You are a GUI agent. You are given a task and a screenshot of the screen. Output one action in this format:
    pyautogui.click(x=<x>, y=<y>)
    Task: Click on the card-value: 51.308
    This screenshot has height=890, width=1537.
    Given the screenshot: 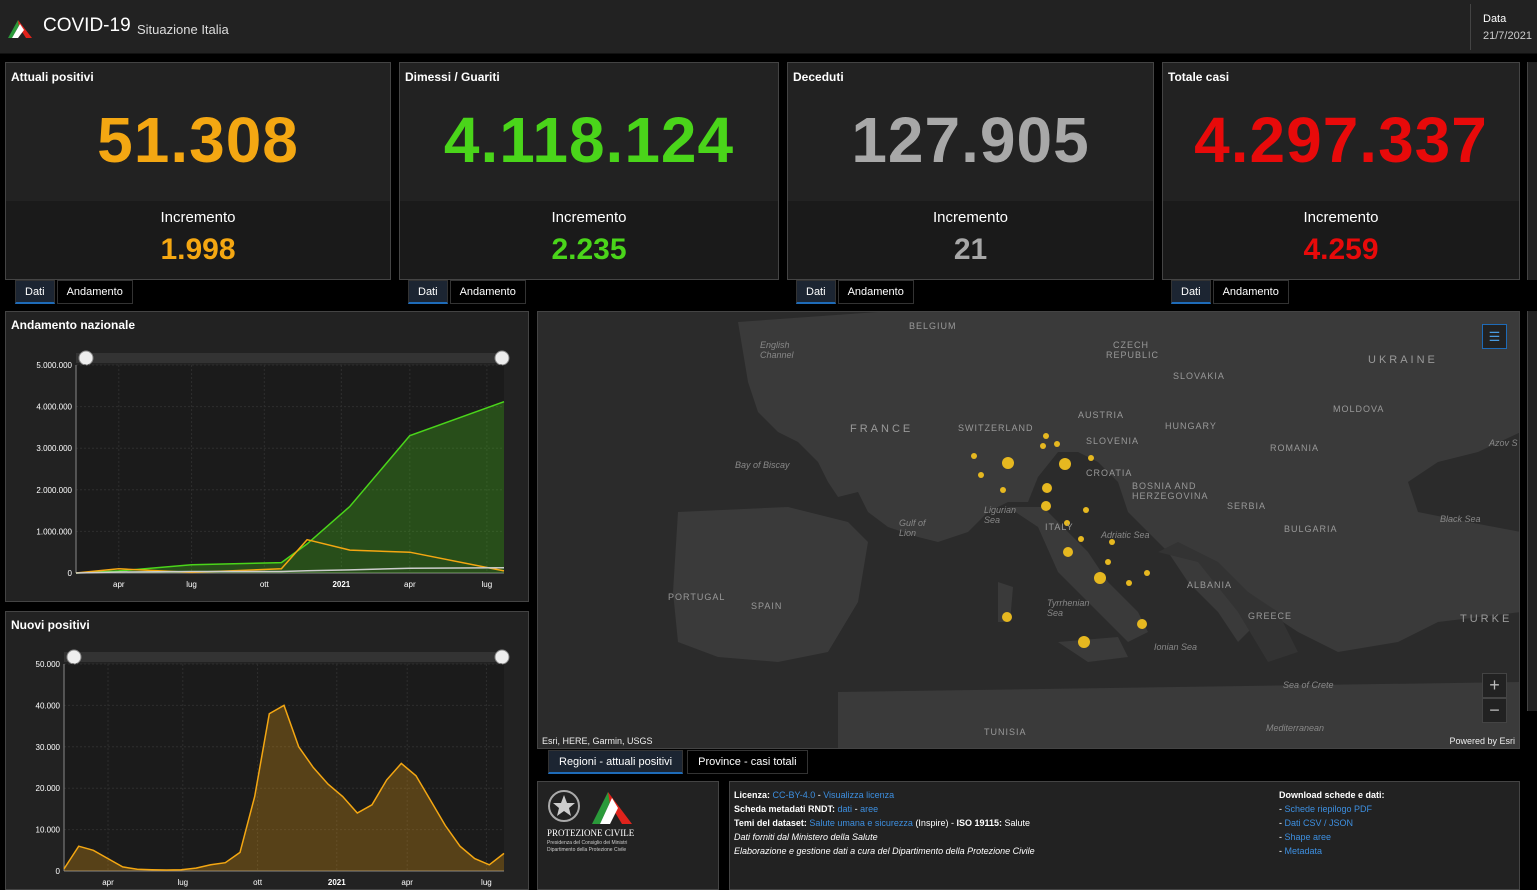 What is the action you would take?
    pyautogui.click(x=198, y=140)
    